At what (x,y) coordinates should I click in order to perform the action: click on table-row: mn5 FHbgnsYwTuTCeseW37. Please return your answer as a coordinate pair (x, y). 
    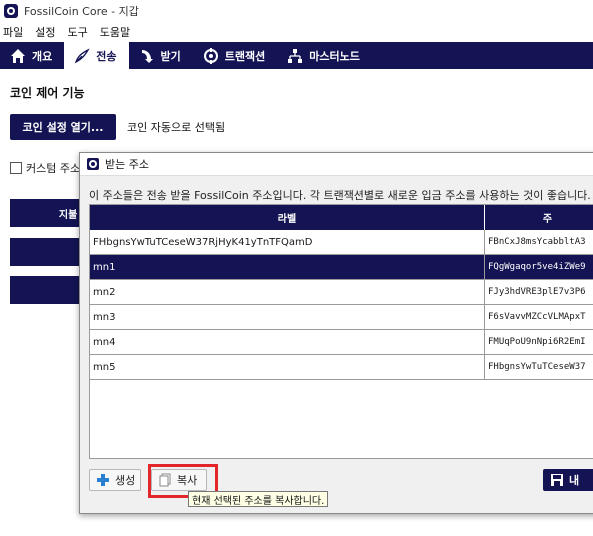
    Looking at the image, I should click on (341, 367).